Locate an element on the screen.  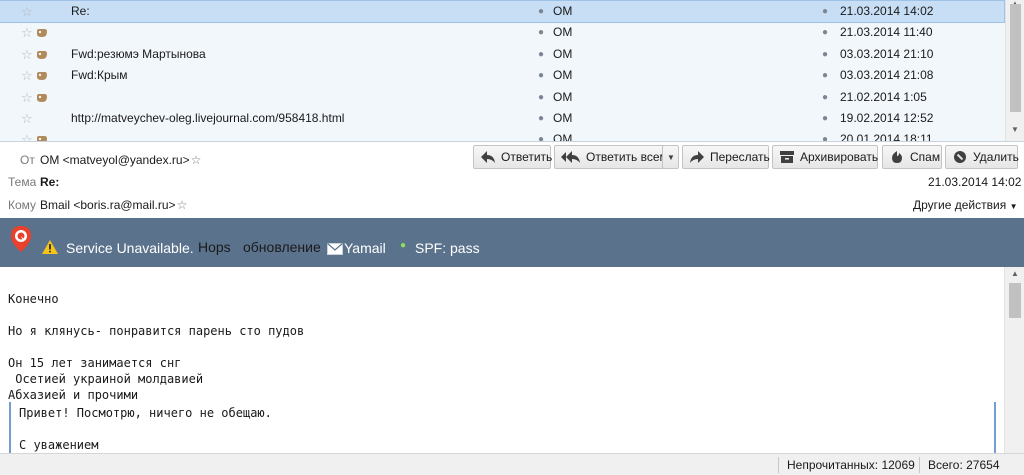
archive-icon is located at coordinates (787, 157).